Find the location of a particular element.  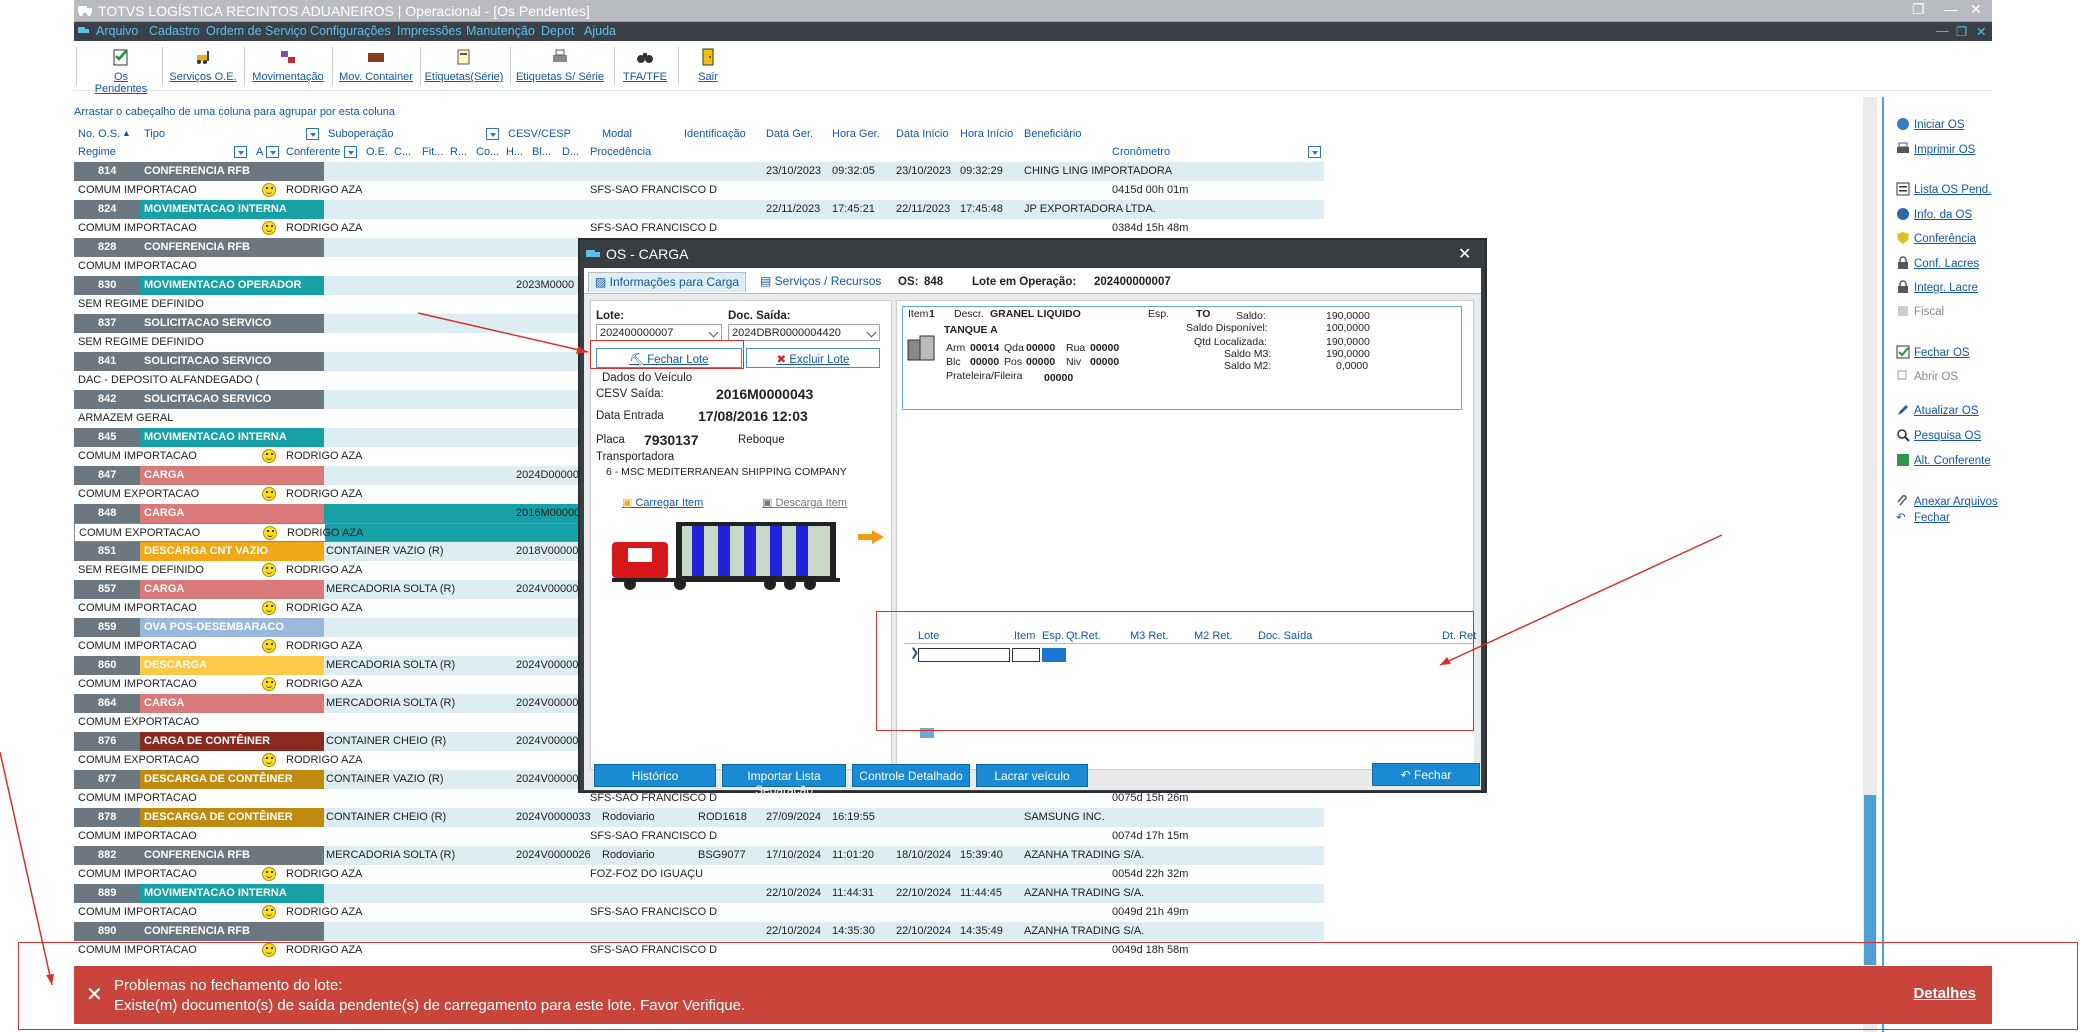

lote-combo: 202400000007 is located at coordinates (659, 332).